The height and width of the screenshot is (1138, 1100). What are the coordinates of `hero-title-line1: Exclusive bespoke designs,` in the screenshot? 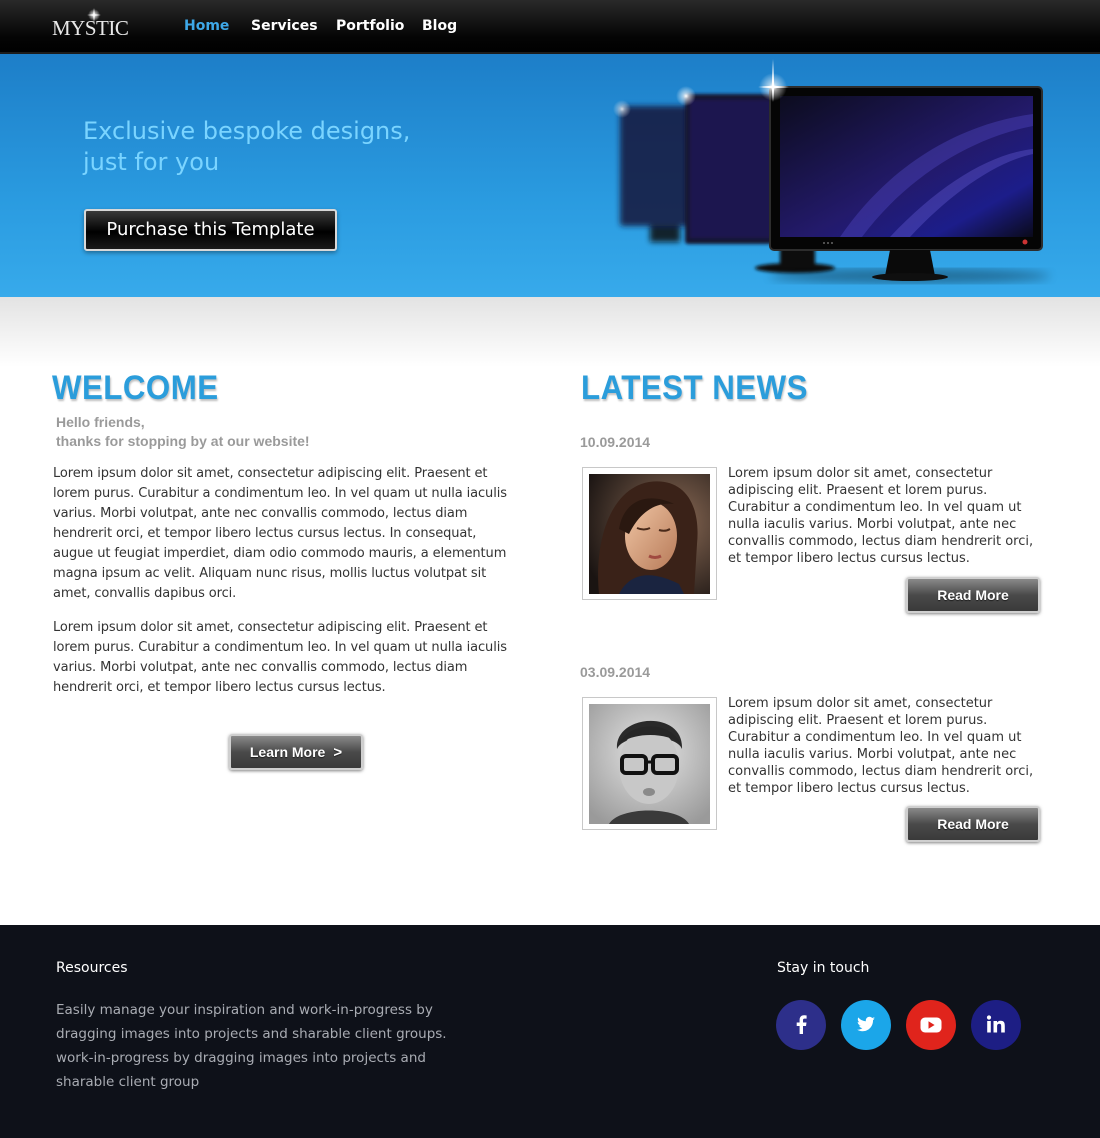 It's located at (247, 131).